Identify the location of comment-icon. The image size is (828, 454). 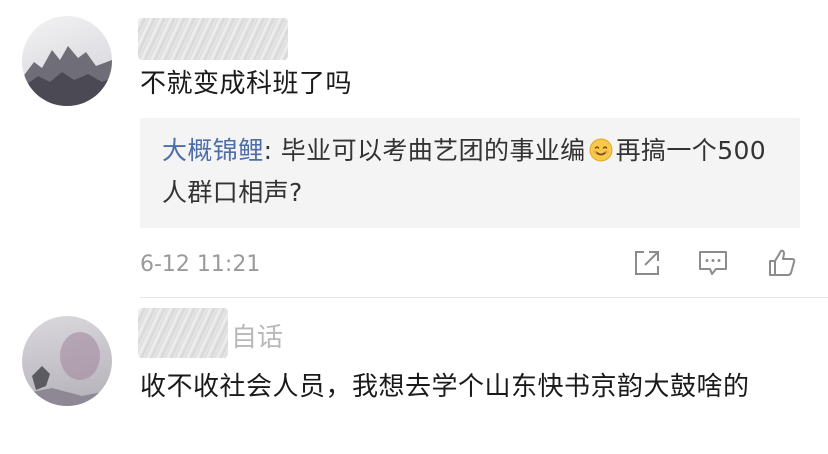
(713, 263).